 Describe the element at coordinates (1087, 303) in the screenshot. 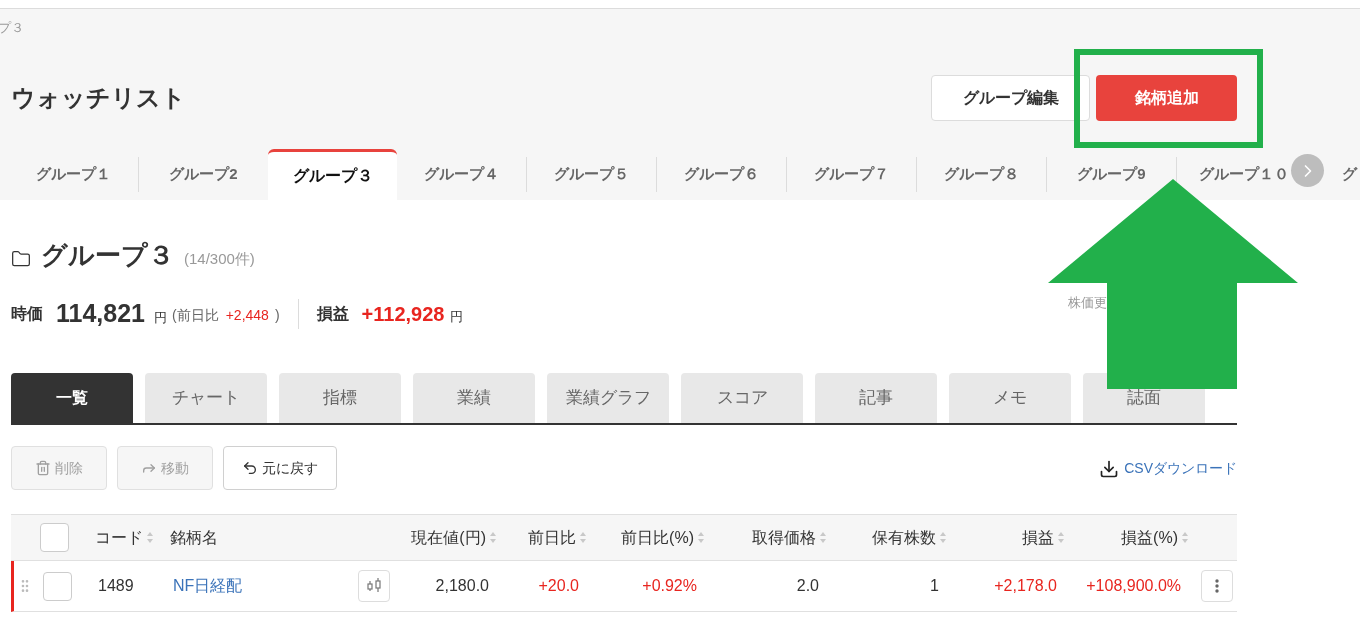

I see `update-note: 株価更` at that location.